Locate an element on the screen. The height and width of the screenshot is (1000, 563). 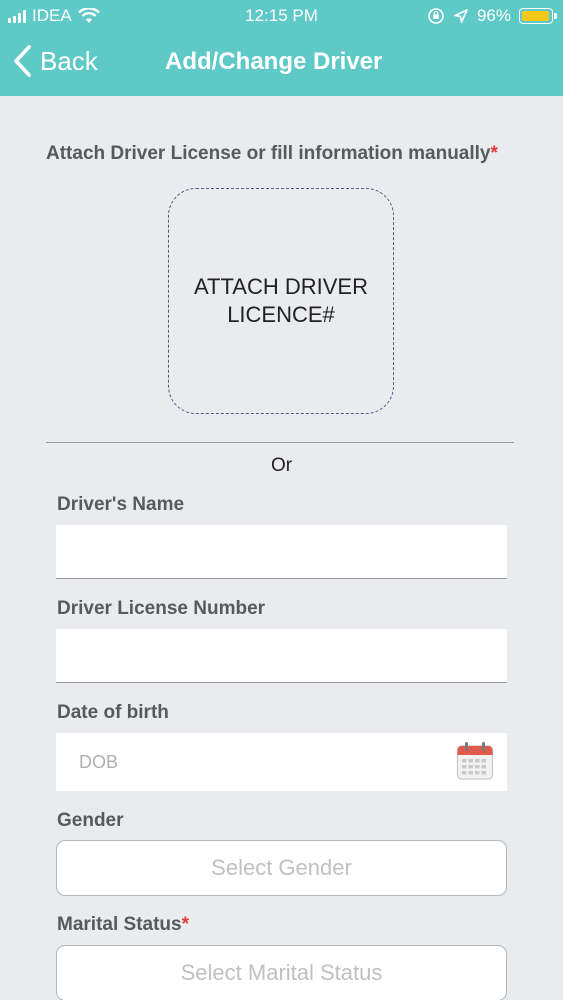
orientation-lock-icon is located at coordinates (436, 16).